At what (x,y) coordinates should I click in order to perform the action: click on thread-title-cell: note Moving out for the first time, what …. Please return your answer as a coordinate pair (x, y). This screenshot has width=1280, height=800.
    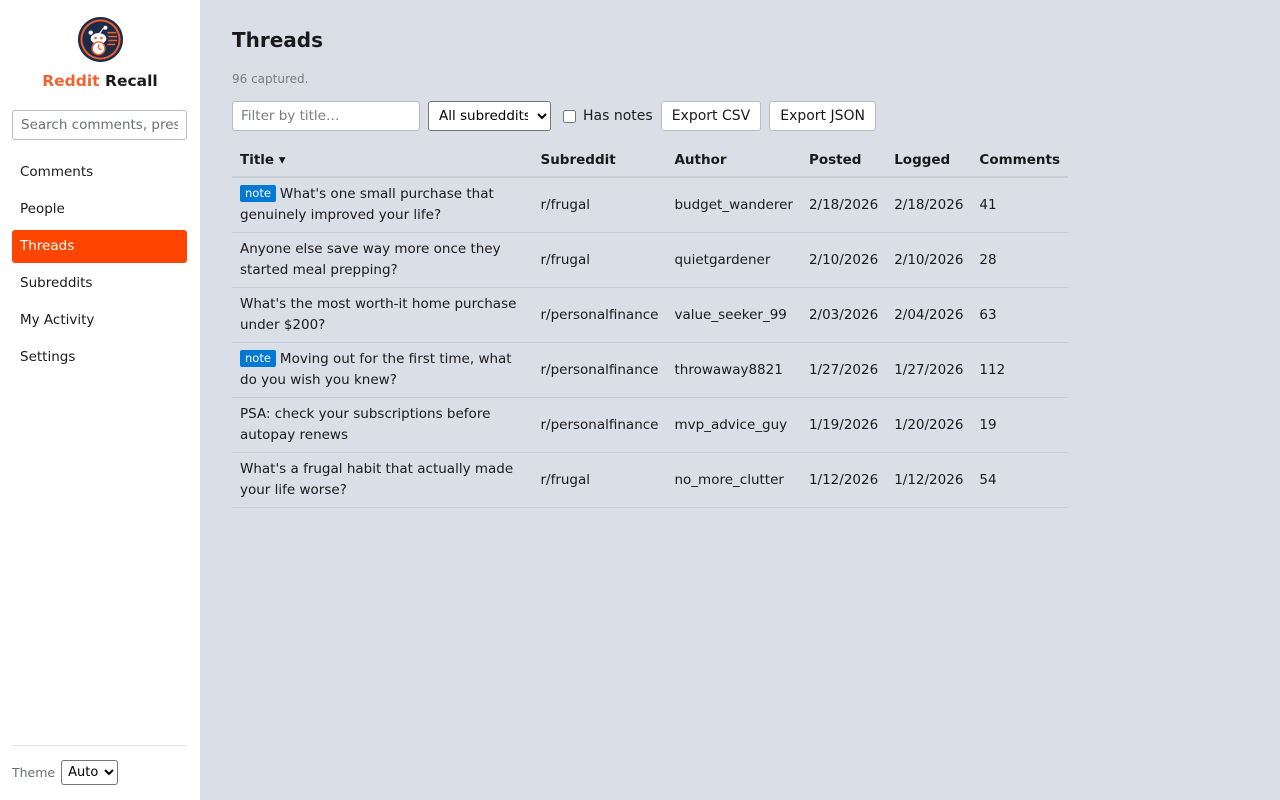
    Looking at the image, I should click on (382, 370).